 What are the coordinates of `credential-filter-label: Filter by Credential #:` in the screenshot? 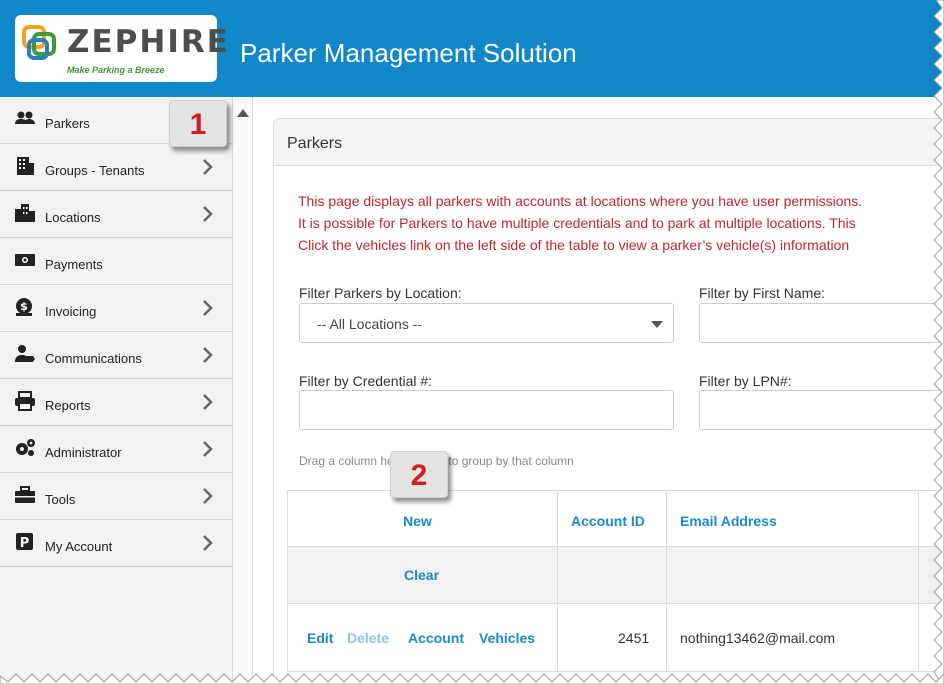 It's located at (366, 381).